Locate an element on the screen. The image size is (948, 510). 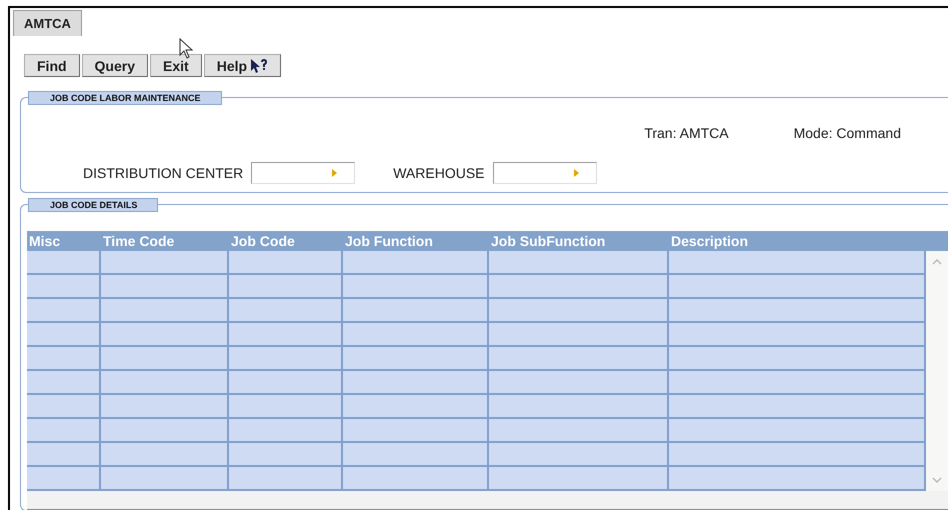
column-header: Time Code is located at coordinates (139, 241).